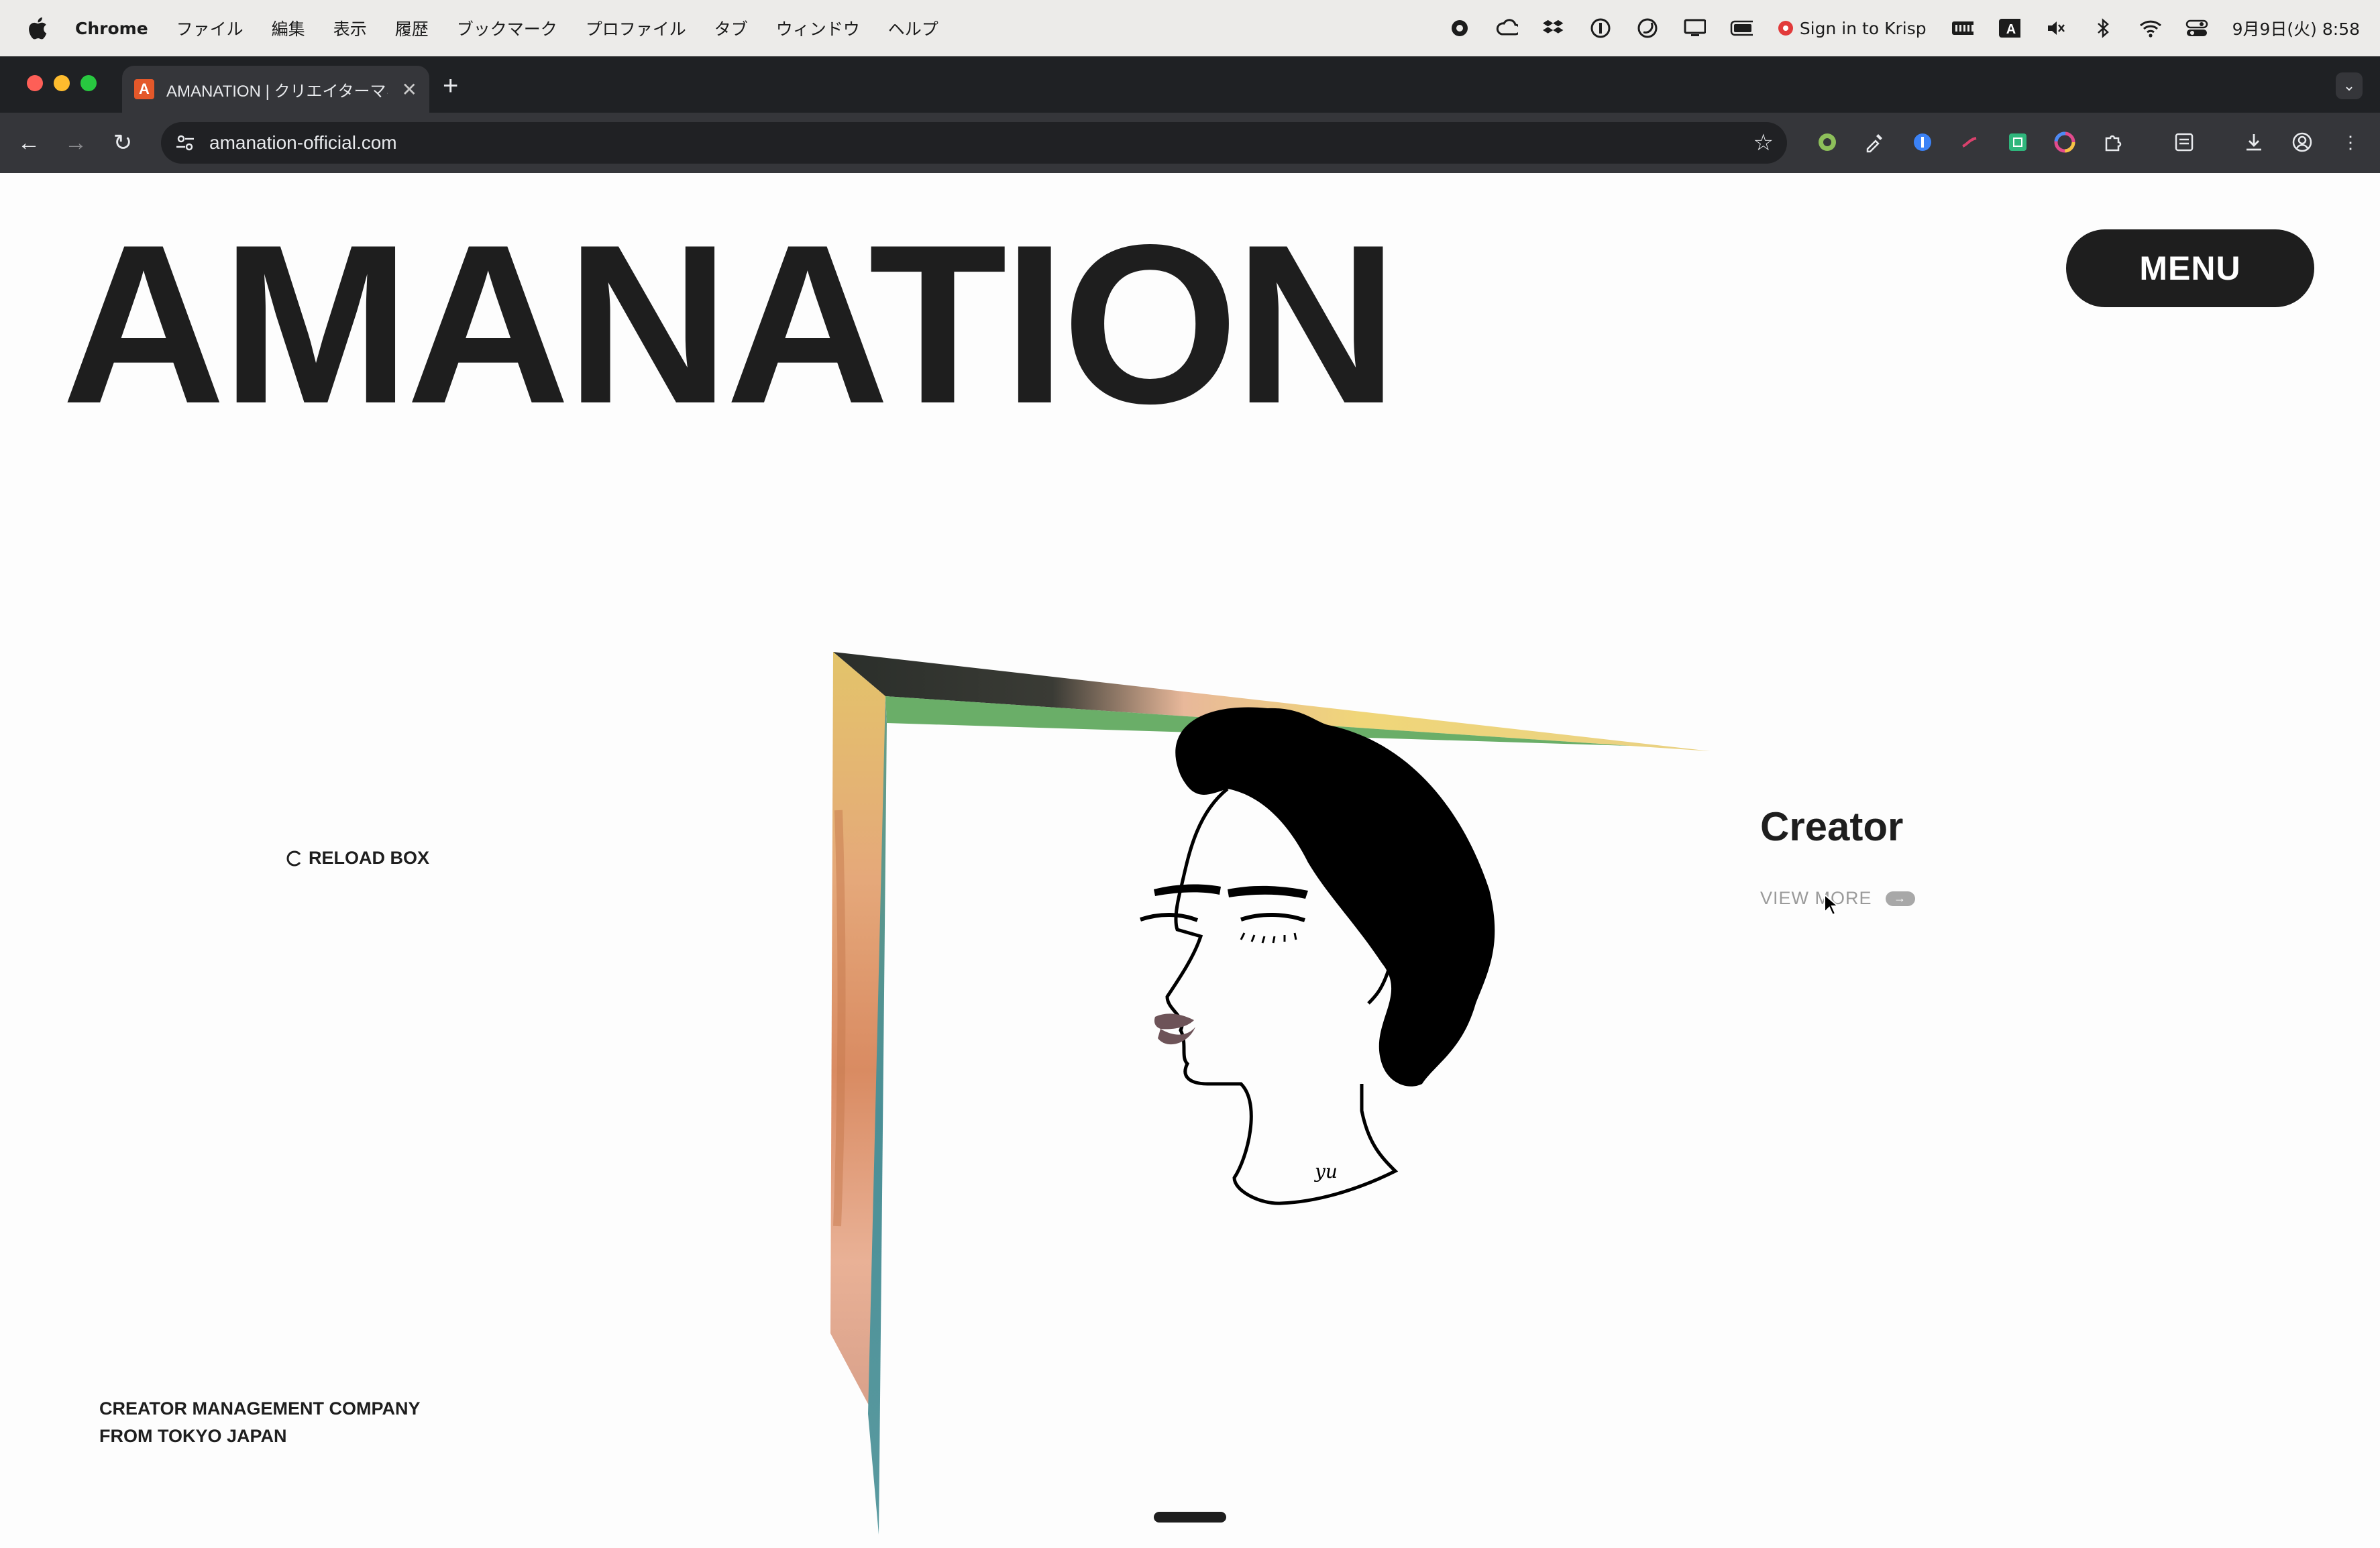  Describe the element at coordinates (2184, 142) in the screenshot. I see `reading-list-icon` at that location.